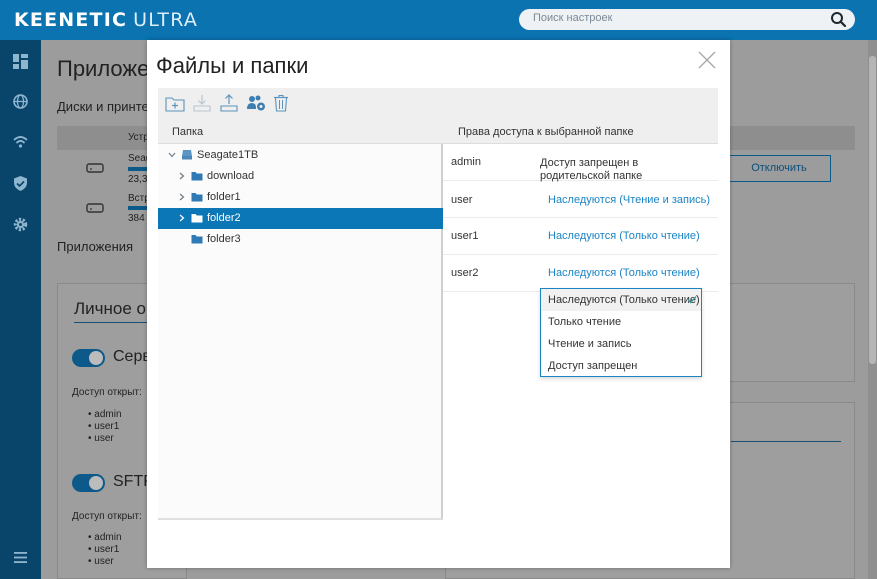  I want to click on new-folder-icon, so click(175, 103).